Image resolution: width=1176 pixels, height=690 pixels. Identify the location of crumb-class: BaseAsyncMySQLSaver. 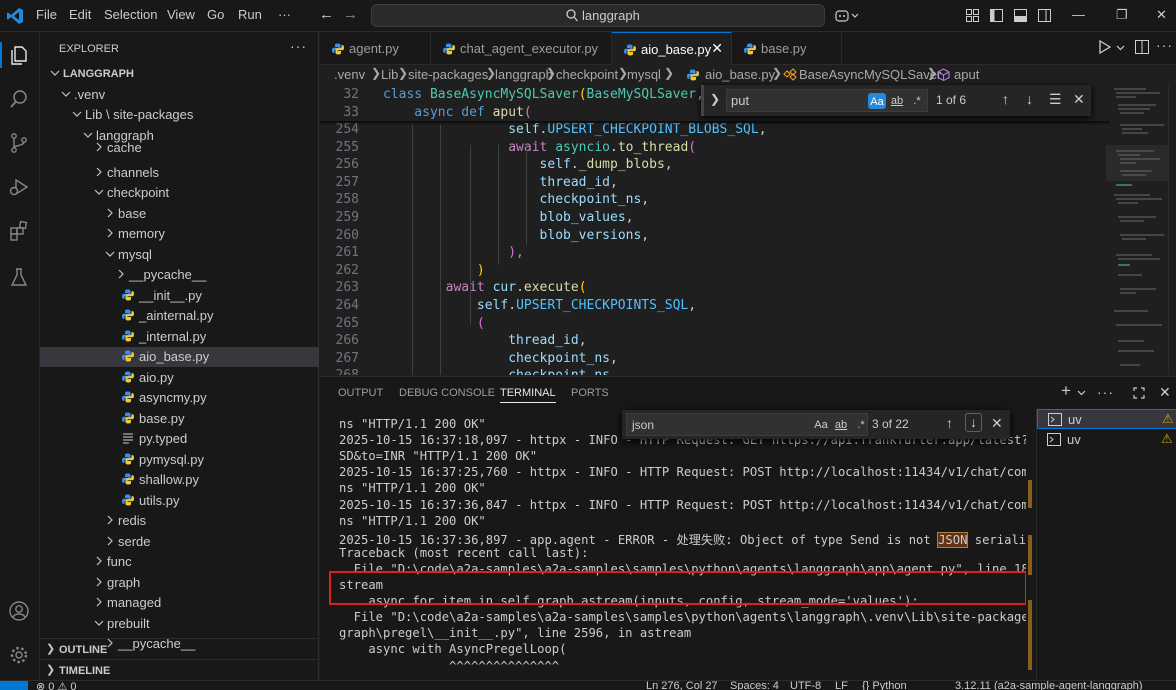
(870, 74).